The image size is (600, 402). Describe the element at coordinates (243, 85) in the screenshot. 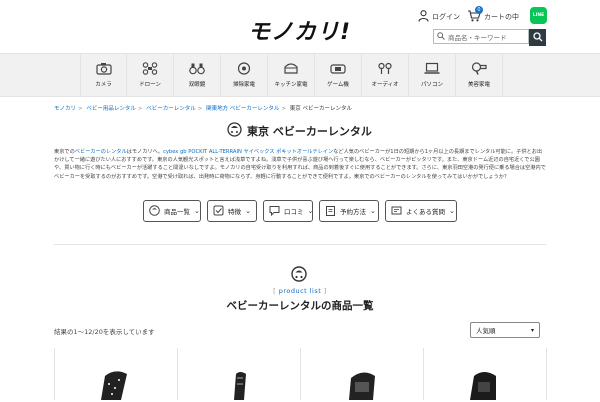

I see `category-label: 掃除家電` at that location.